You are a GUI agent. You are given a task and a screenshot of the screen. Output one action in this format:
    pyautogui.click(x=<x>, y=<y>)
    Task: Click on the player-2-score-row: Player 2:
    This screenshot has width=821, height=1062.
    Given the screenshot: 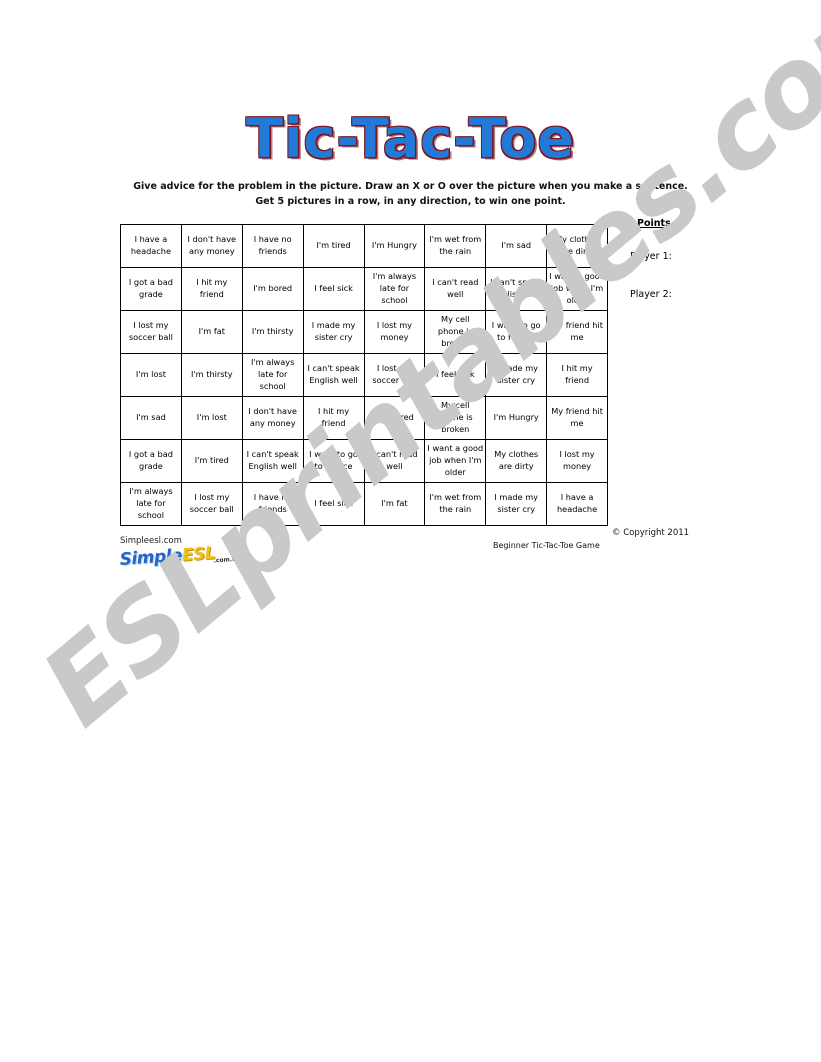 What is the action you would take?
    pyautogui.click(x=651, y=294)
    